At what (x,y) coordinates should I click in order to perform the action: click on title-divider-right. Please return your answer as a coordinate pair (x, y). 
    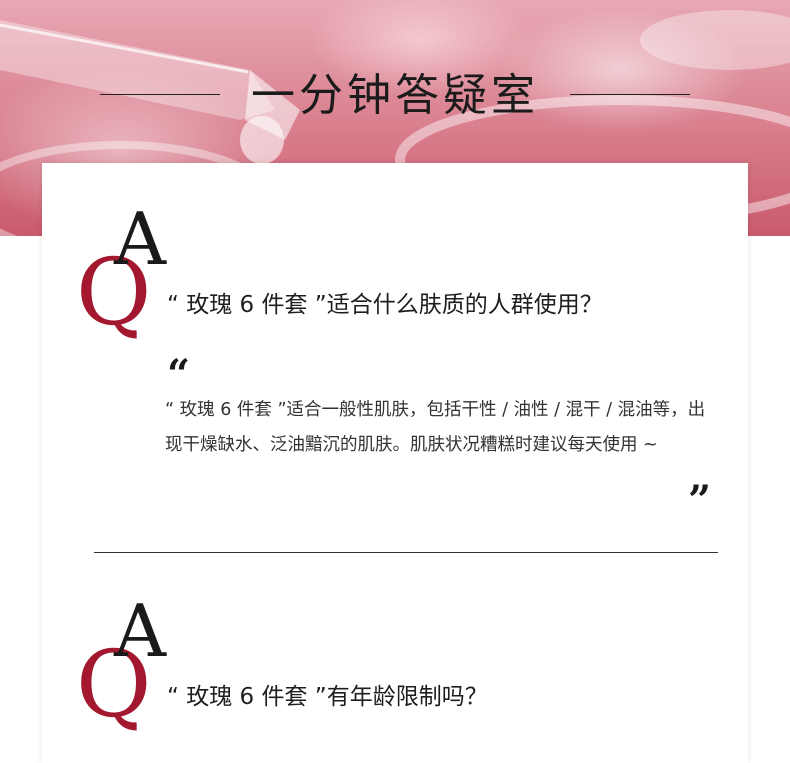
    Looking at the image, I should click on (630, 94).